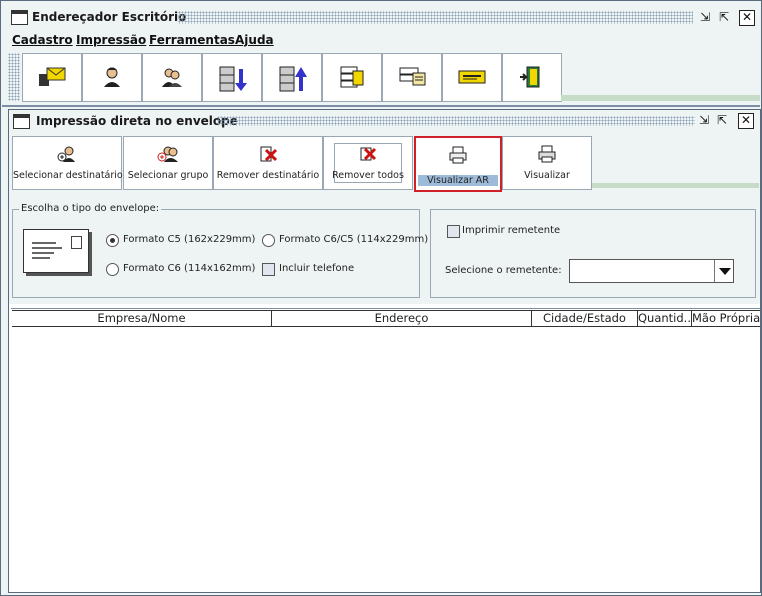  Describe the element at coordinates (511, 230) in the screenshot. I see `print-sender-label: Imprimir remetente` at that location.